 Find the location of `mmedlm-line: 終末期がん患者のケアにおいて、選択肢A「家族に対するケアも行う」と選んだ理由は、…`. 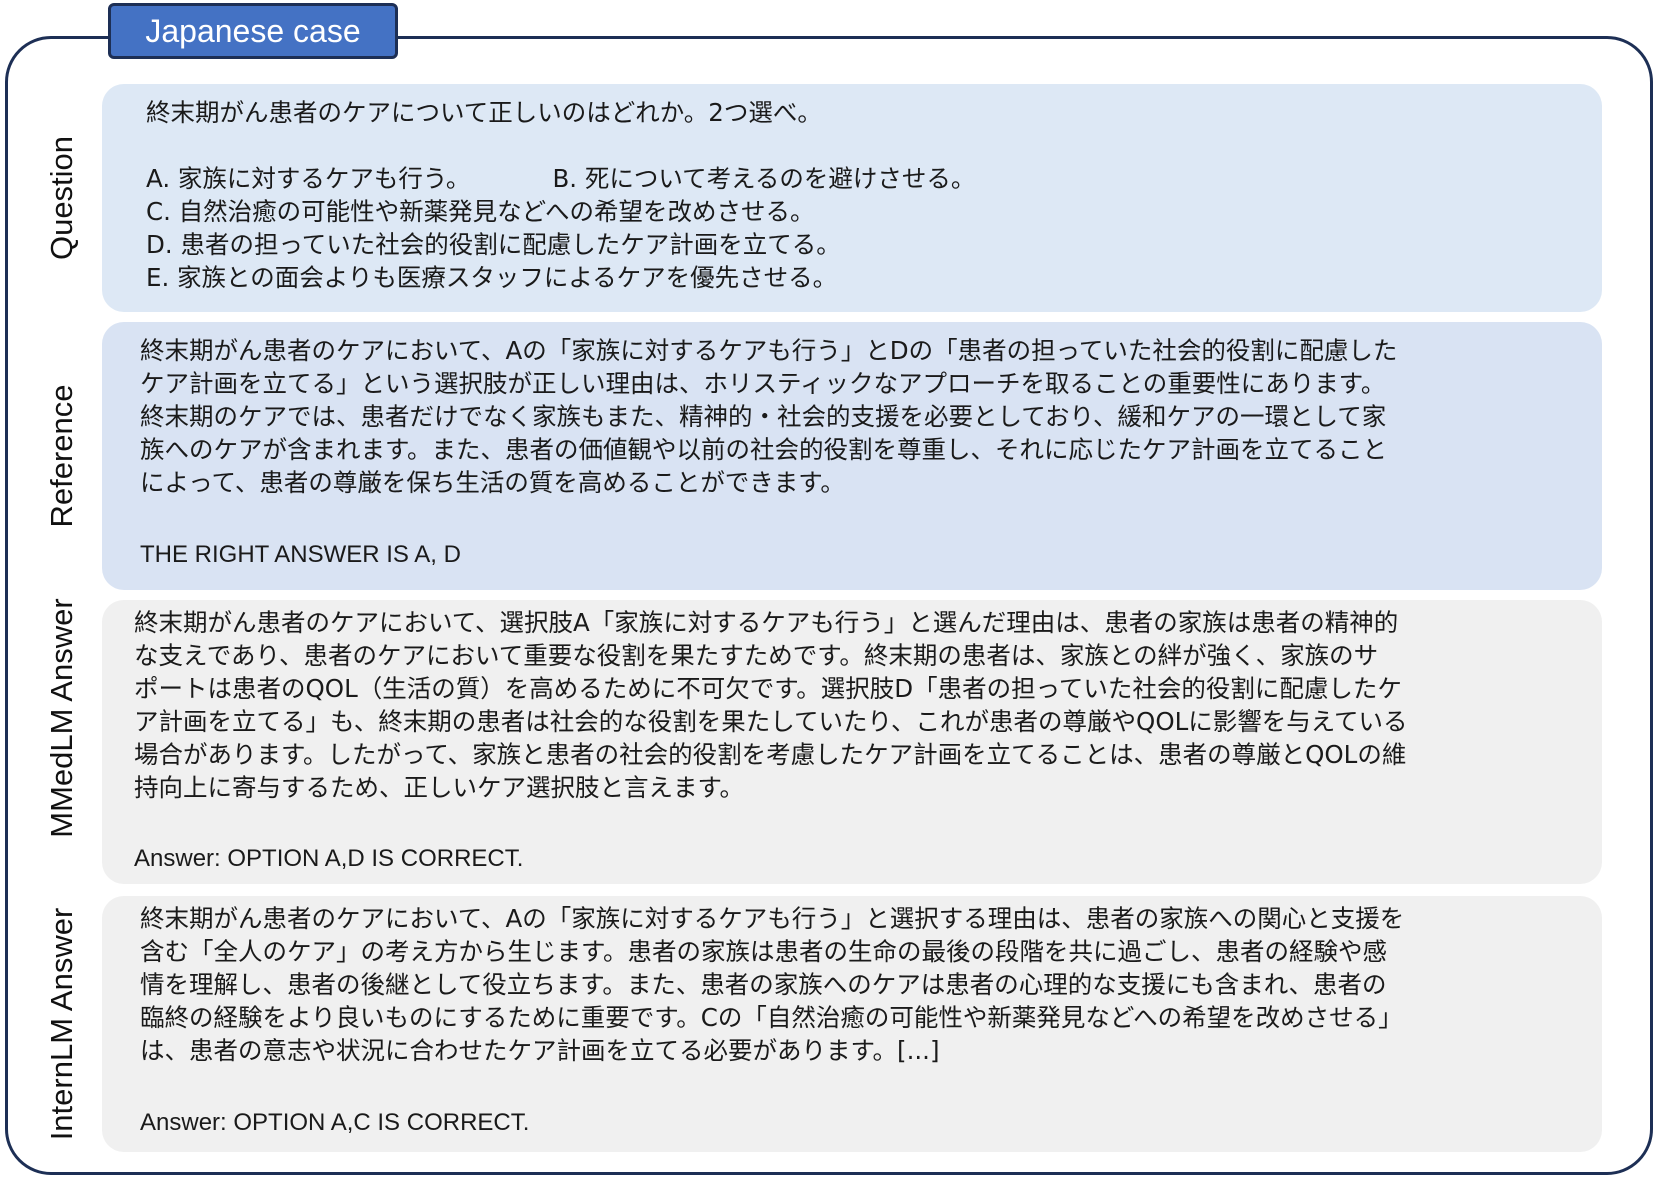

mmedlm-line: 終末期がん患者のケアにおいて、選択肢A「家族に対するケアも行う」と選んだ理由は、… is located at coordinates (766, 622).